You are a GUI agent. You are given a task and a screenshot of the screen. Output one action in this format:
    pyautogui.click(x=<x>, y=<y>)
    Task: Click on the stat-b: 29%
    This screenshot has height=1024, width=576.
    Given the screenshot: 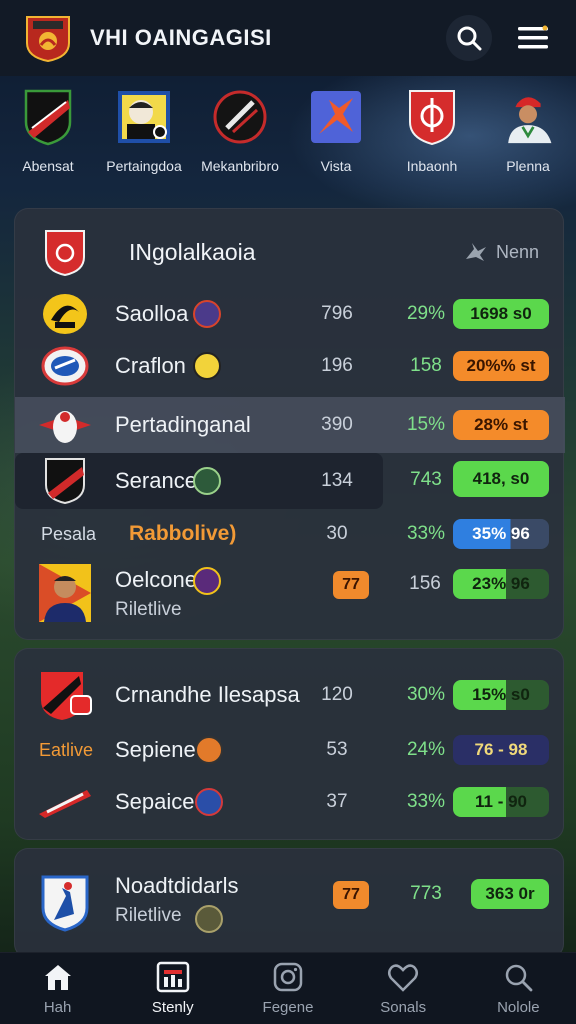 What is the action you would take?
    pyautogui.click(x=426, y=313)
    